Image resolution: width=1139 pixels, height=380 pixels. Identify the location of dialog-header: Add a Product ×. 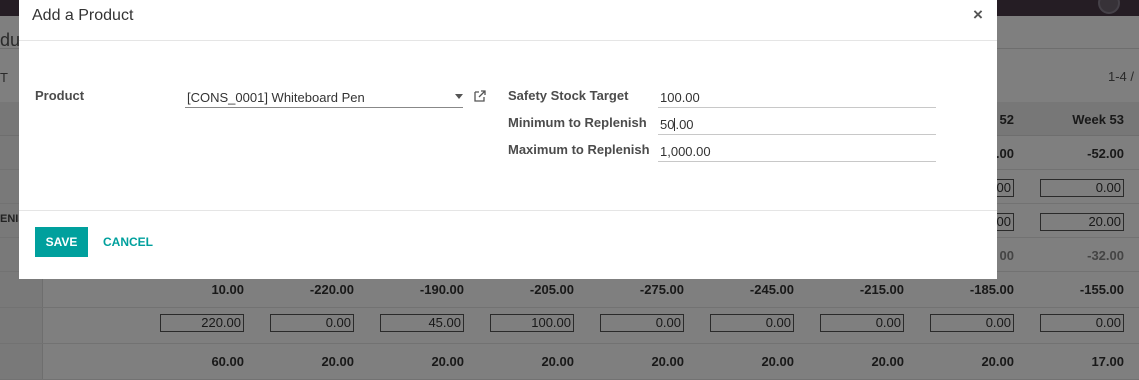
(508, 20).